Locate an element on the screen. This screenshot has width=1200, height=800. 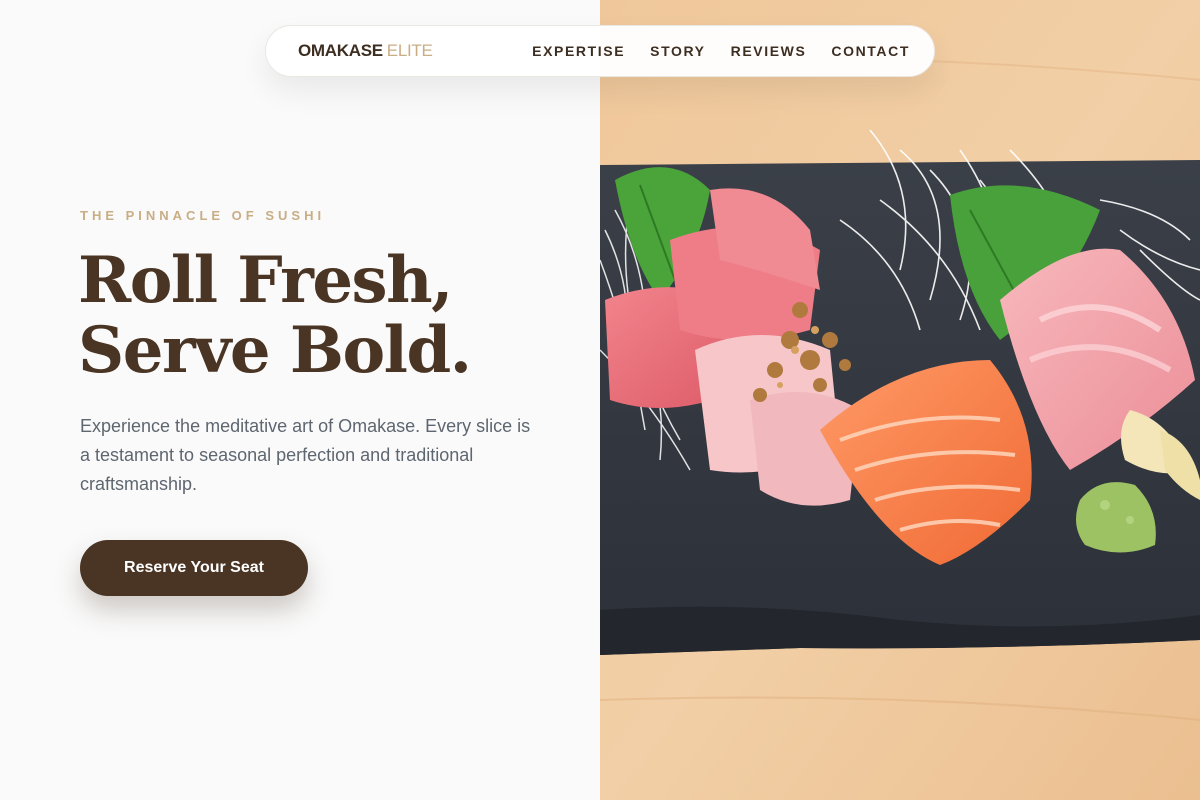
hero-headline: Roll Fresh, Serve Bold. is located at coordinates (275, 315).